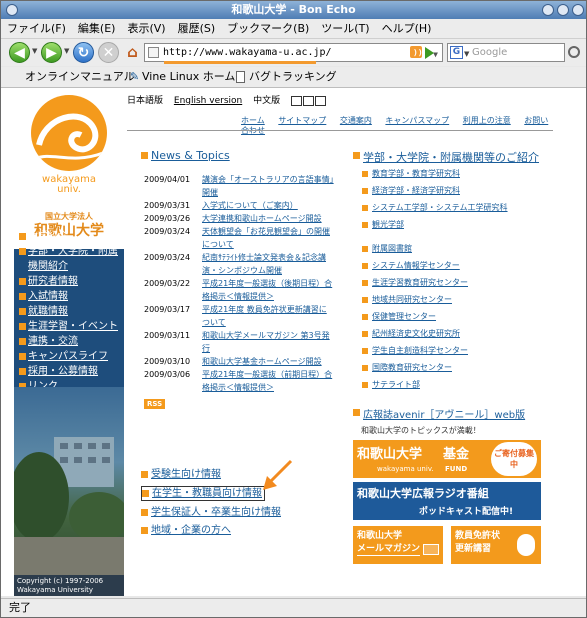 This screenshot has height=618, width=587. What do you see at coordinates (12, 10) in the screenshot?
I see `window-menu-icon` at bounding box center [12, 10].